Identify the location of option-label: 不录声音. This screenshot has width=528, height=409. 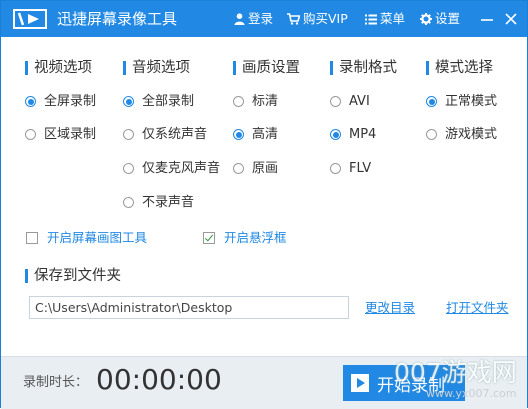
(168, 202).